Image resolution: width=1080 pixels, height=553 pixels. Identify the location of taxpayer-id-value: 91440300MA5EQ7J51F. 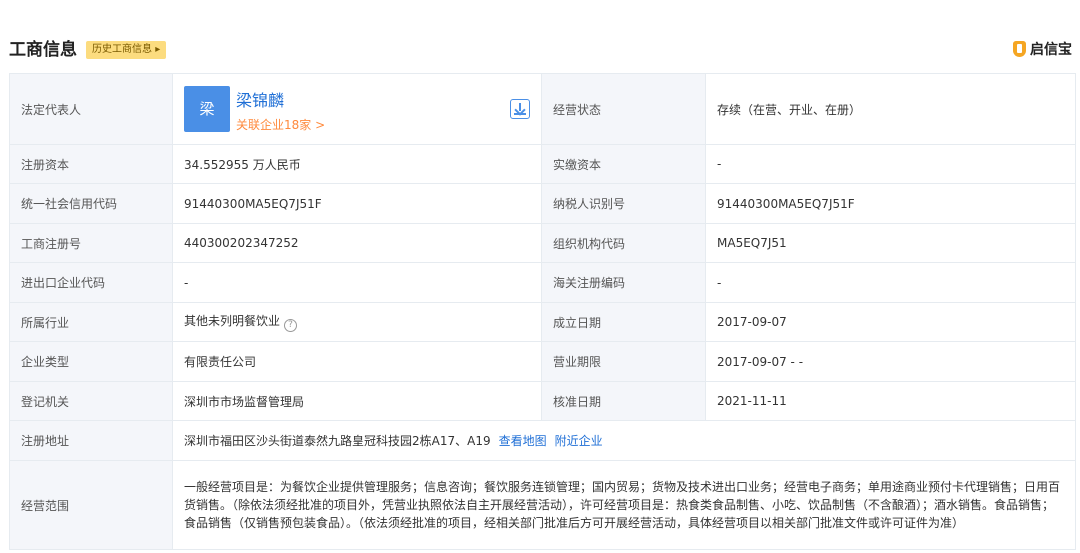
(890, 203).